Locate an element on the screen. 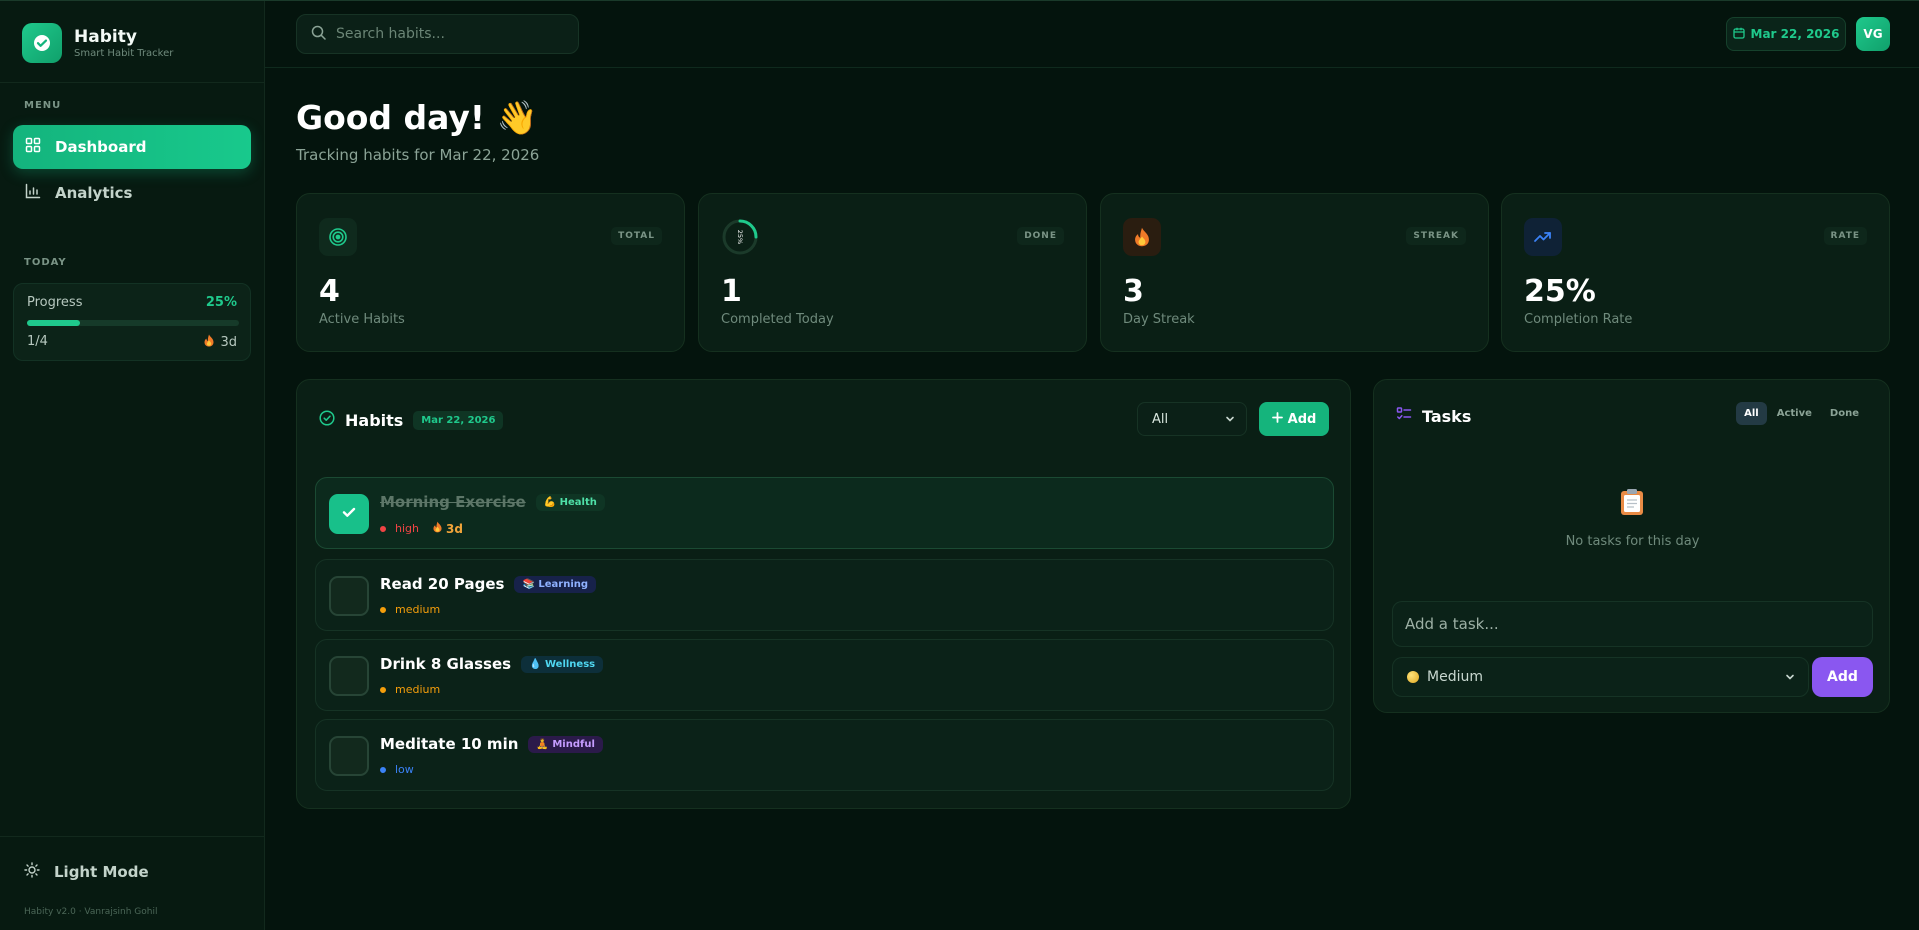 The height and width of the screenshot is (930, 1919). task-filter-tabs: All Active Done is located at coordinates (1800, 413).